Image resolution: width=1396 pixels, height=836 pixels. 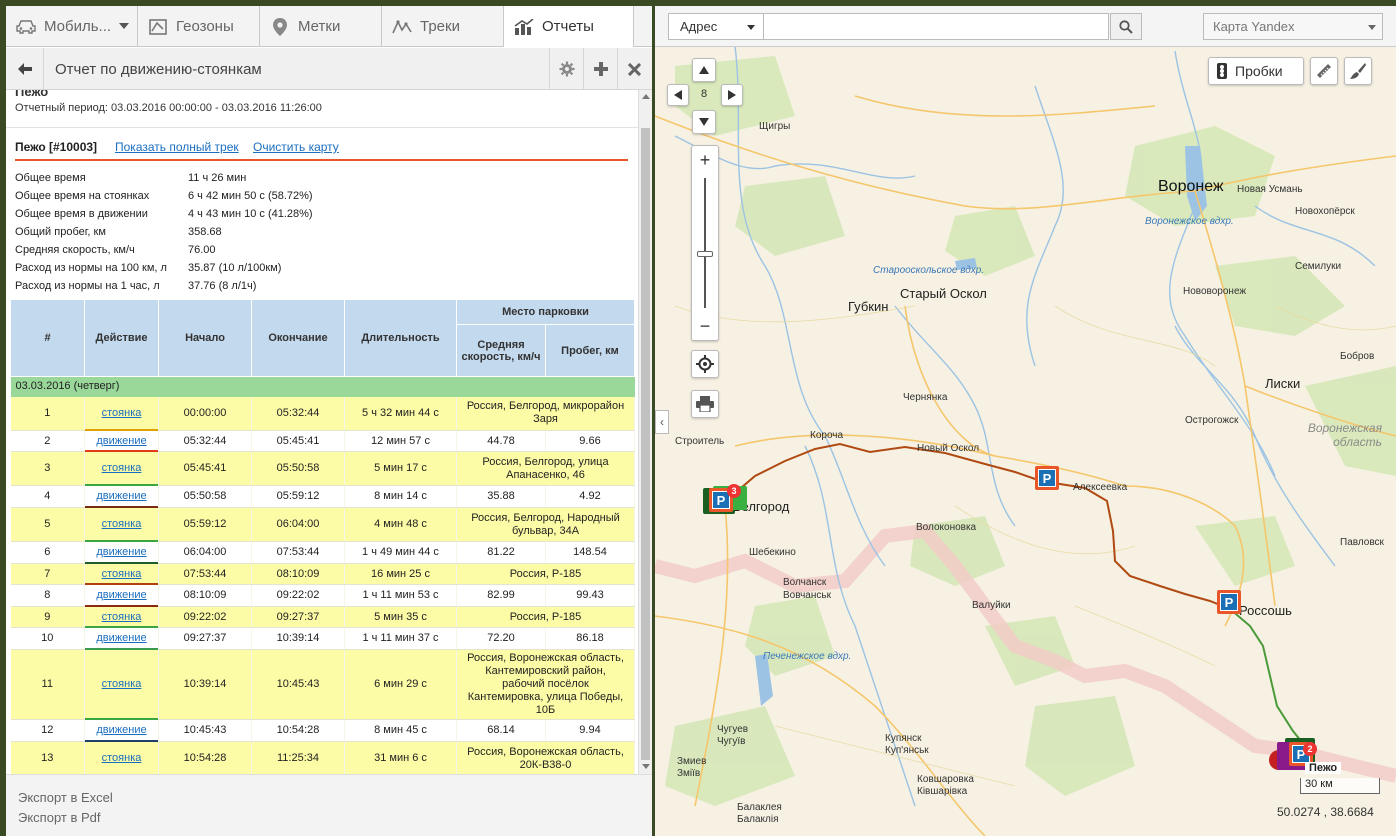 I want to click on row-num: 3, so click(x=47, y=468).